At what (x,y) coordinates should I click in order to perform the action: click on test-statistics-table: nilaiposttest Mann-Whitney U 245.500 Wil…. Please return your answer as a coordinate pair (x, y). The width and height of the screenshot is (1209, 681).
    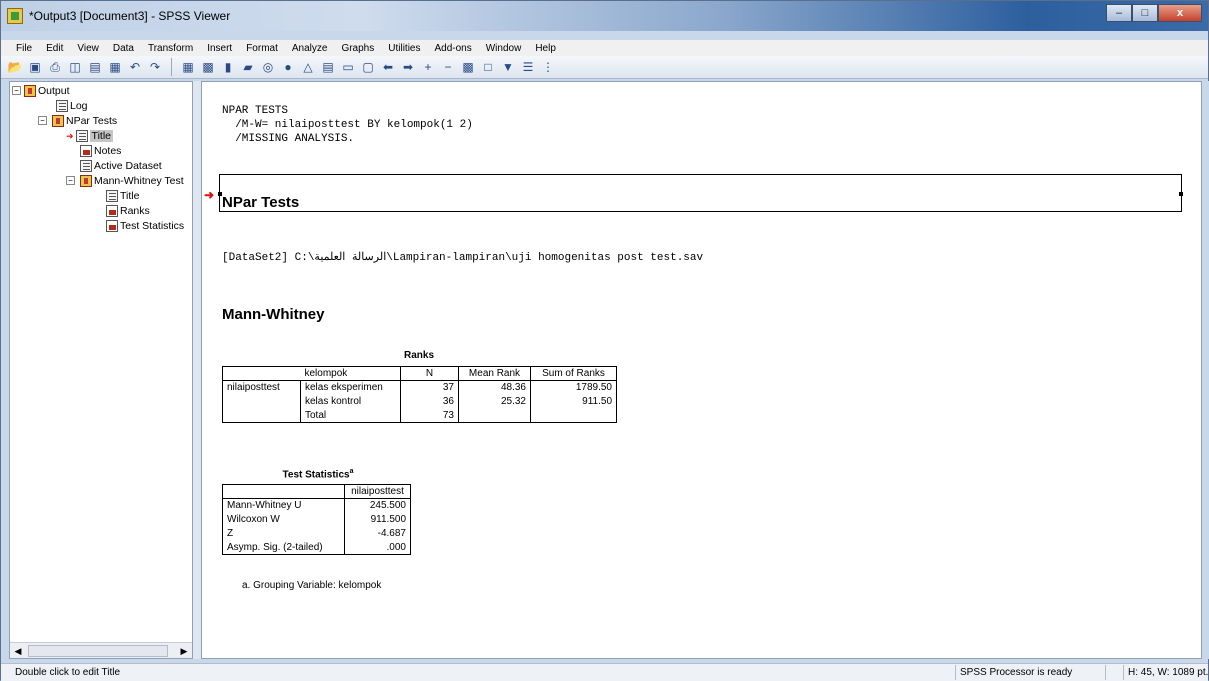
    Looking at the image, I should click on (316, 519).